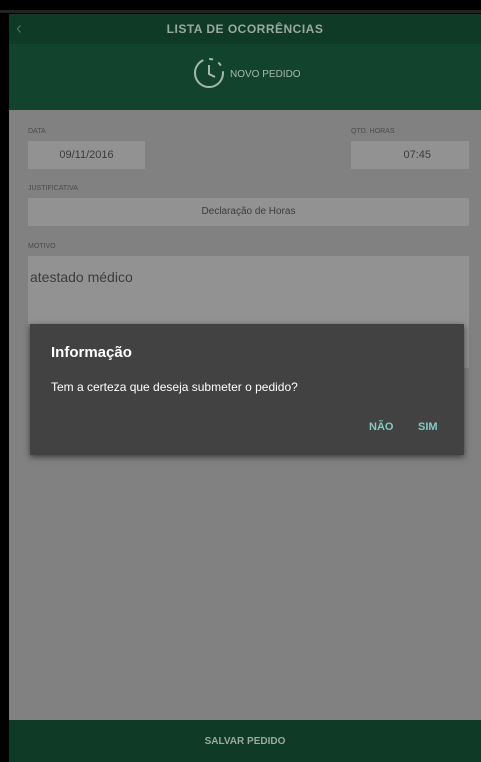  Describe the element at coordinates (81, 277) in the screenshot. I see `reason-value: atestado médico` at that location.